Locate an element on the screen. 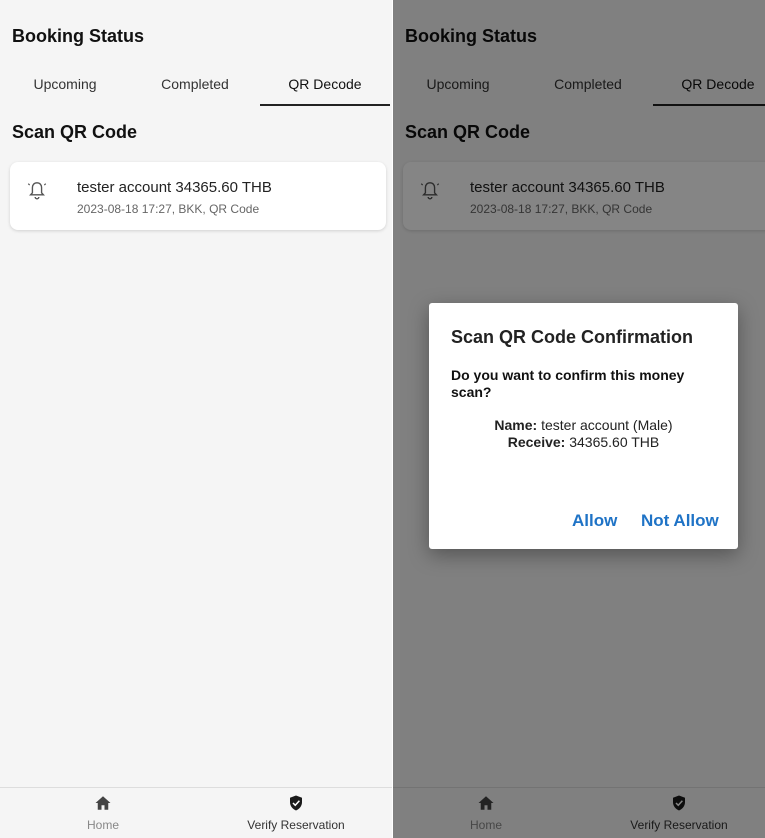  dialog-receive-row: Receive: 34365.60 THB is located at coordinates (583, 442).